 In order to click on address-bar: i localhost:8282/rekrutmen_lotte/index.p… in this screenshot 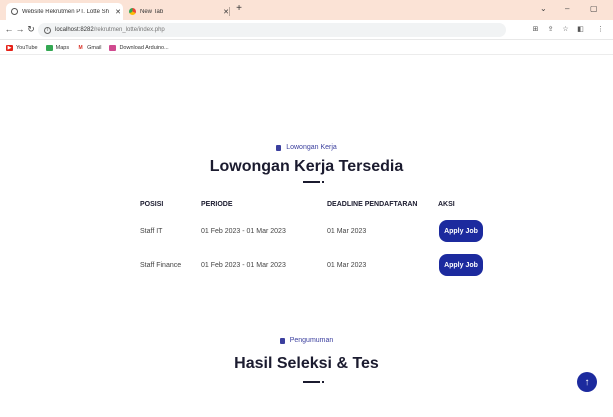, I will do `click(272, 30)`.